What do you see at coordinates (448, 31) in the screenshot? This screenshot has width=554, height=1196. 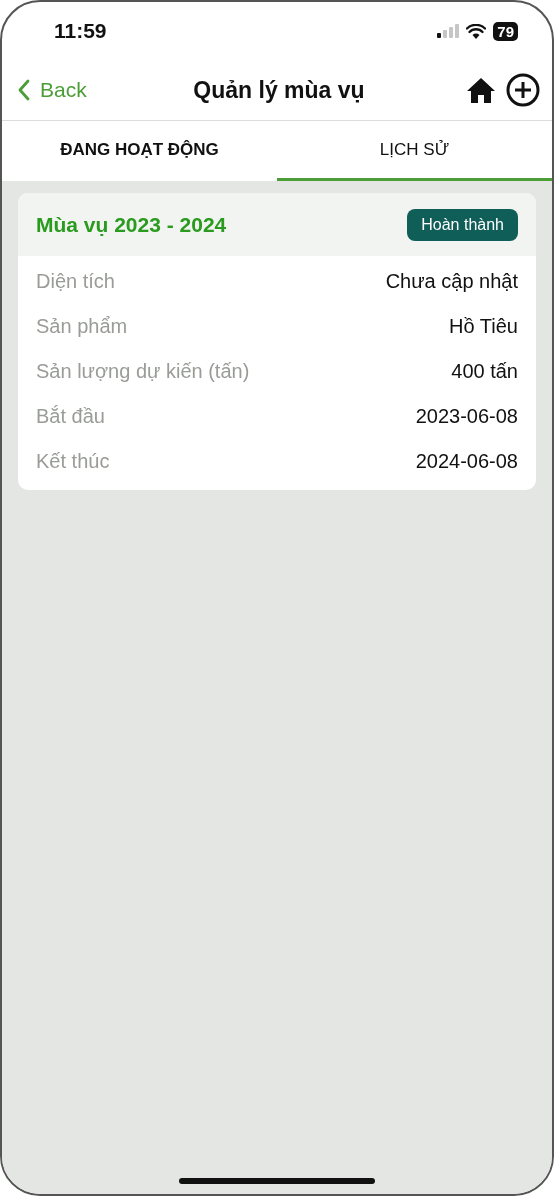 I see `signal-icon` at bounding box center [448, 31].